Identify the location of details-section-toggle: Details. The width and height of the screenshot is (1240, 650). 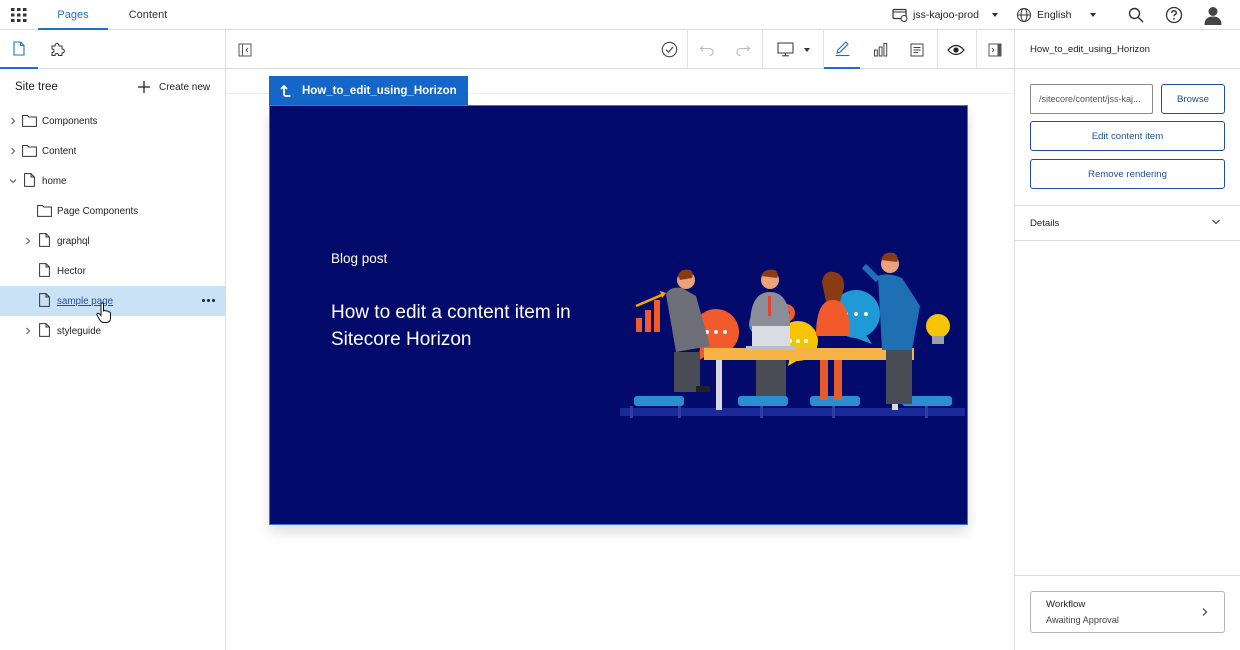
(1044, 223).